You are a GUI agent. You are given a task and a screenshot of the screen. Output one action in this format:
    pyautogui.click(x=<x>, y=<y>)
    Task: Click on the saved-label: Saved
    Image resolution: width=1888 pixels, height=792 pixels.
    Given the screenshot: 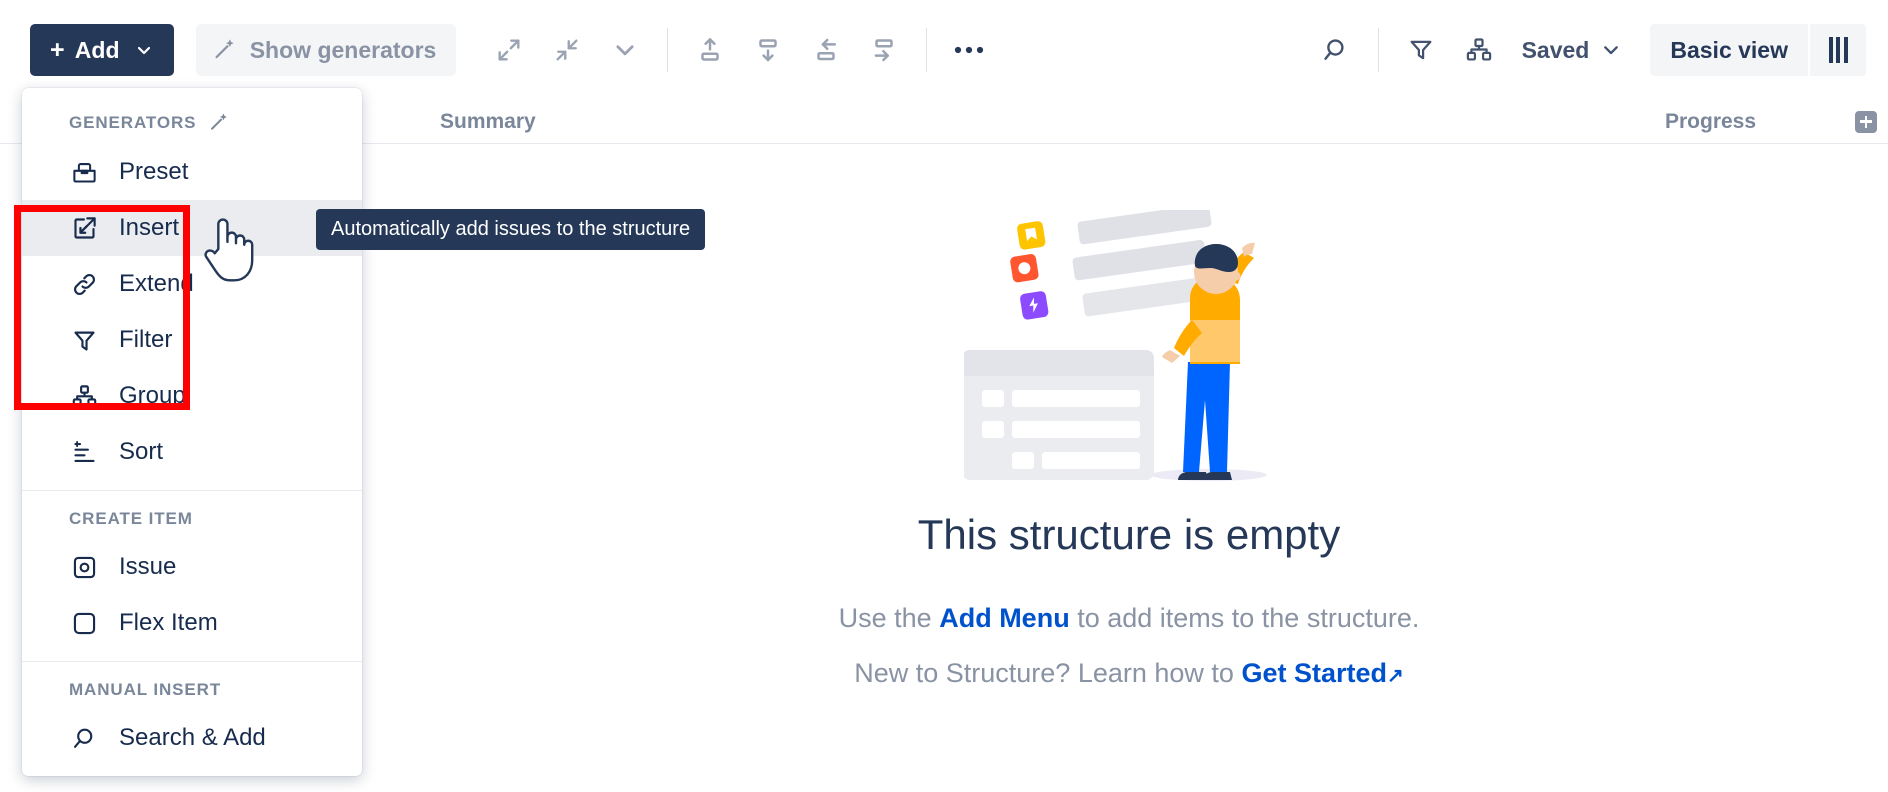 What is the action you would take?
    pyautogui.click(x=1555, y=49)
    